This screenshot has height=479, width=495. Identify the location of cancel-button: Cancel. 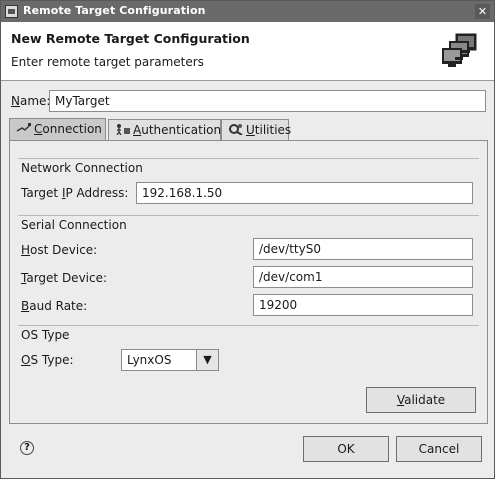
(439, 449).